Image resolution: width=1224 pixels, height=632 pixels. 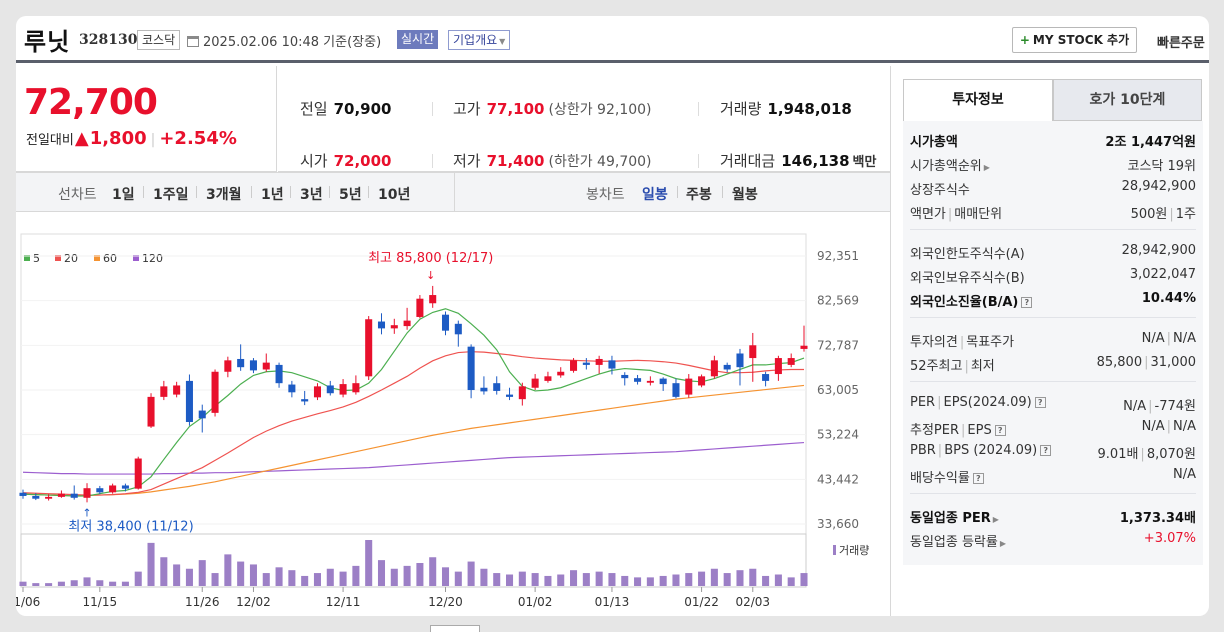 What do you see at coordinates (350, 194) in the screenshot?
I see `tab-5y: 5년` at bounding box center [350, 194].